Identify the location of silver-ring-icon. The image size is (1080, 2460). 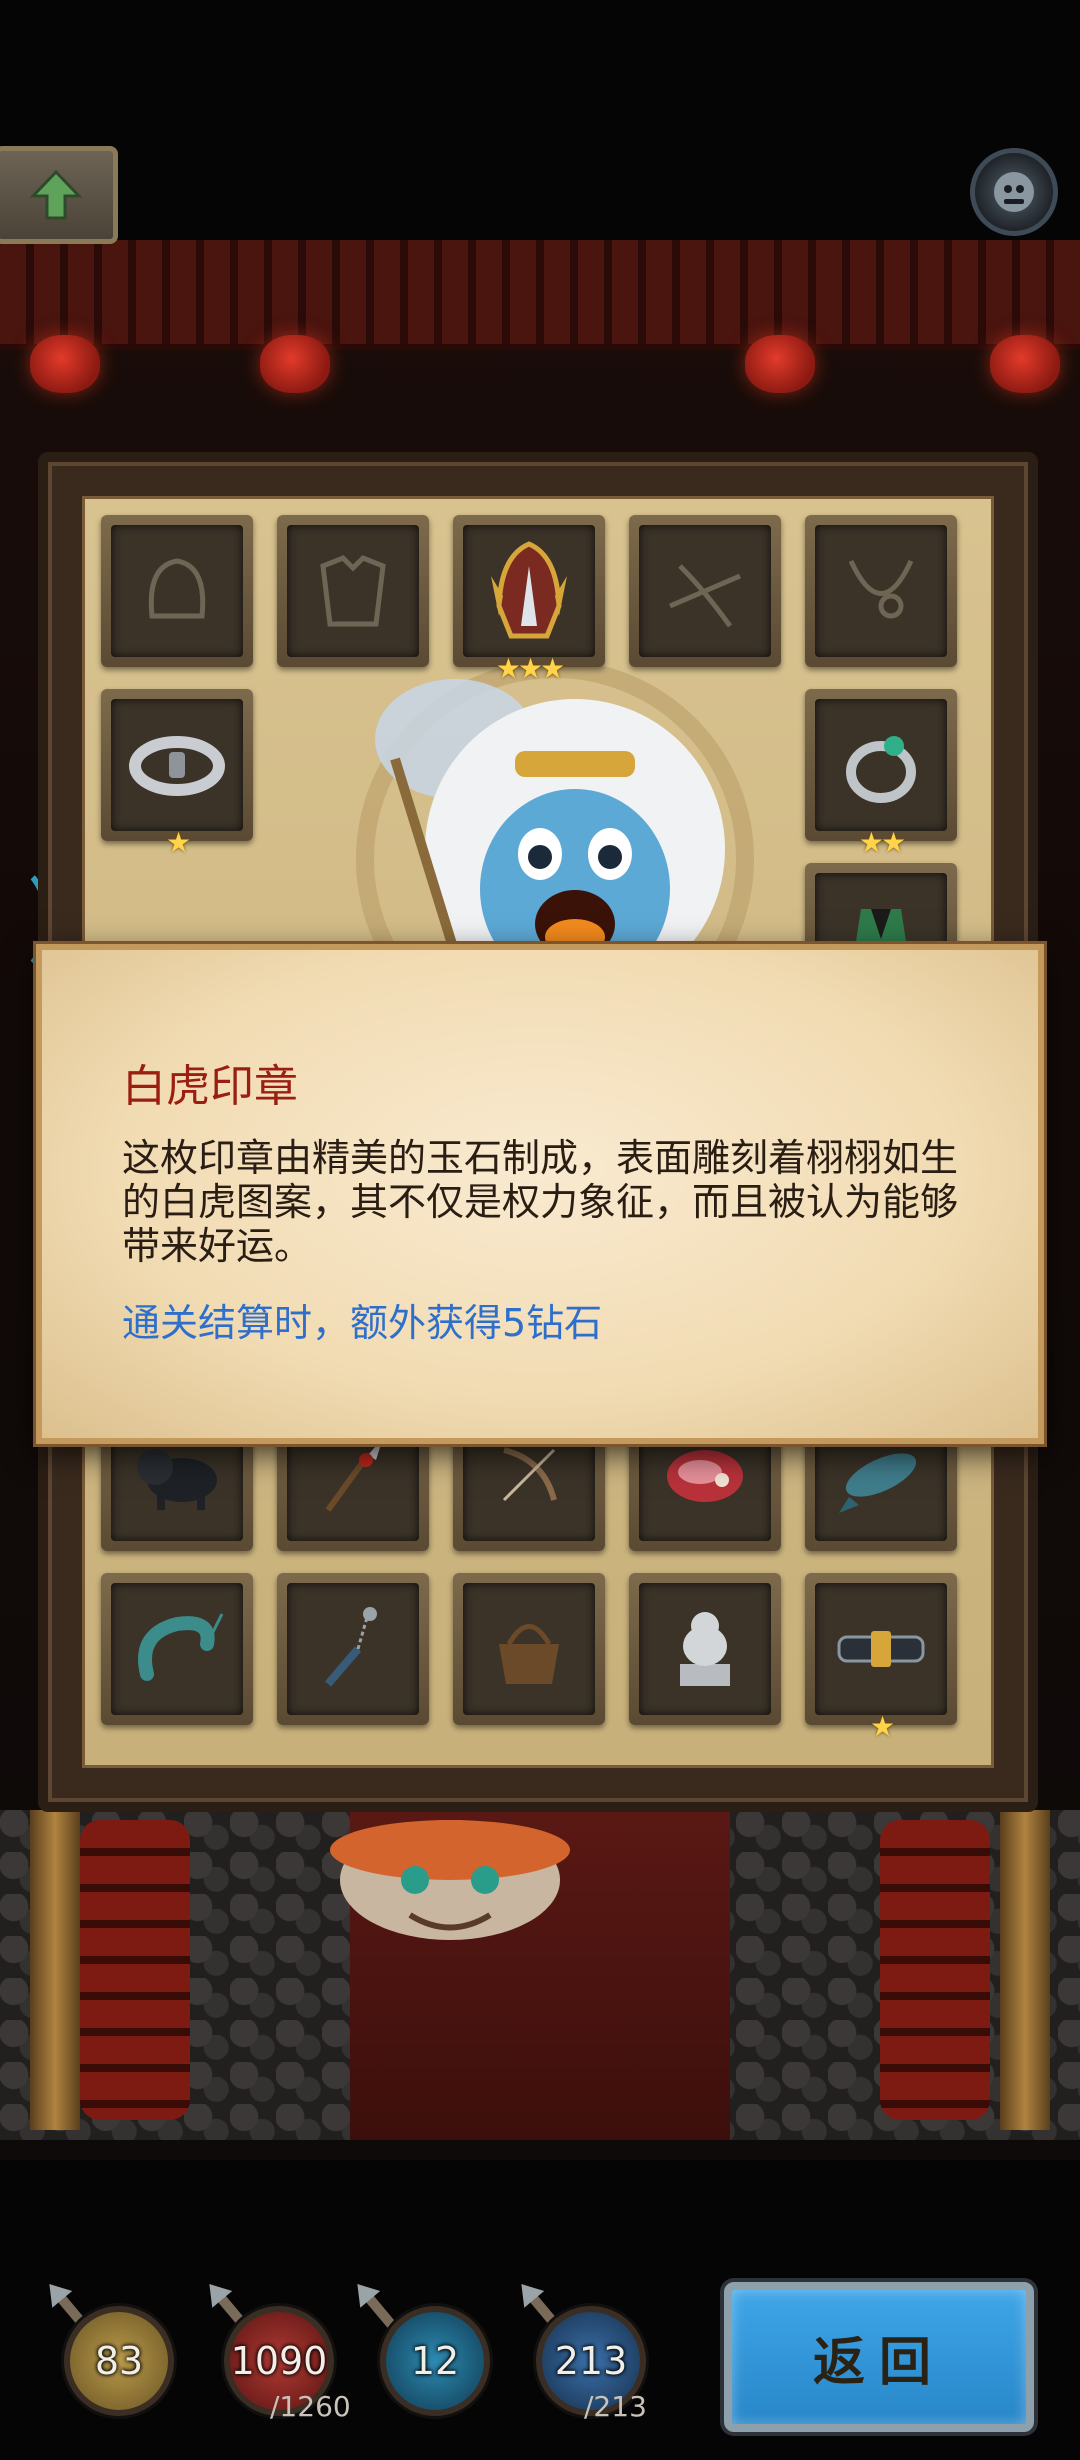
(177, 766).